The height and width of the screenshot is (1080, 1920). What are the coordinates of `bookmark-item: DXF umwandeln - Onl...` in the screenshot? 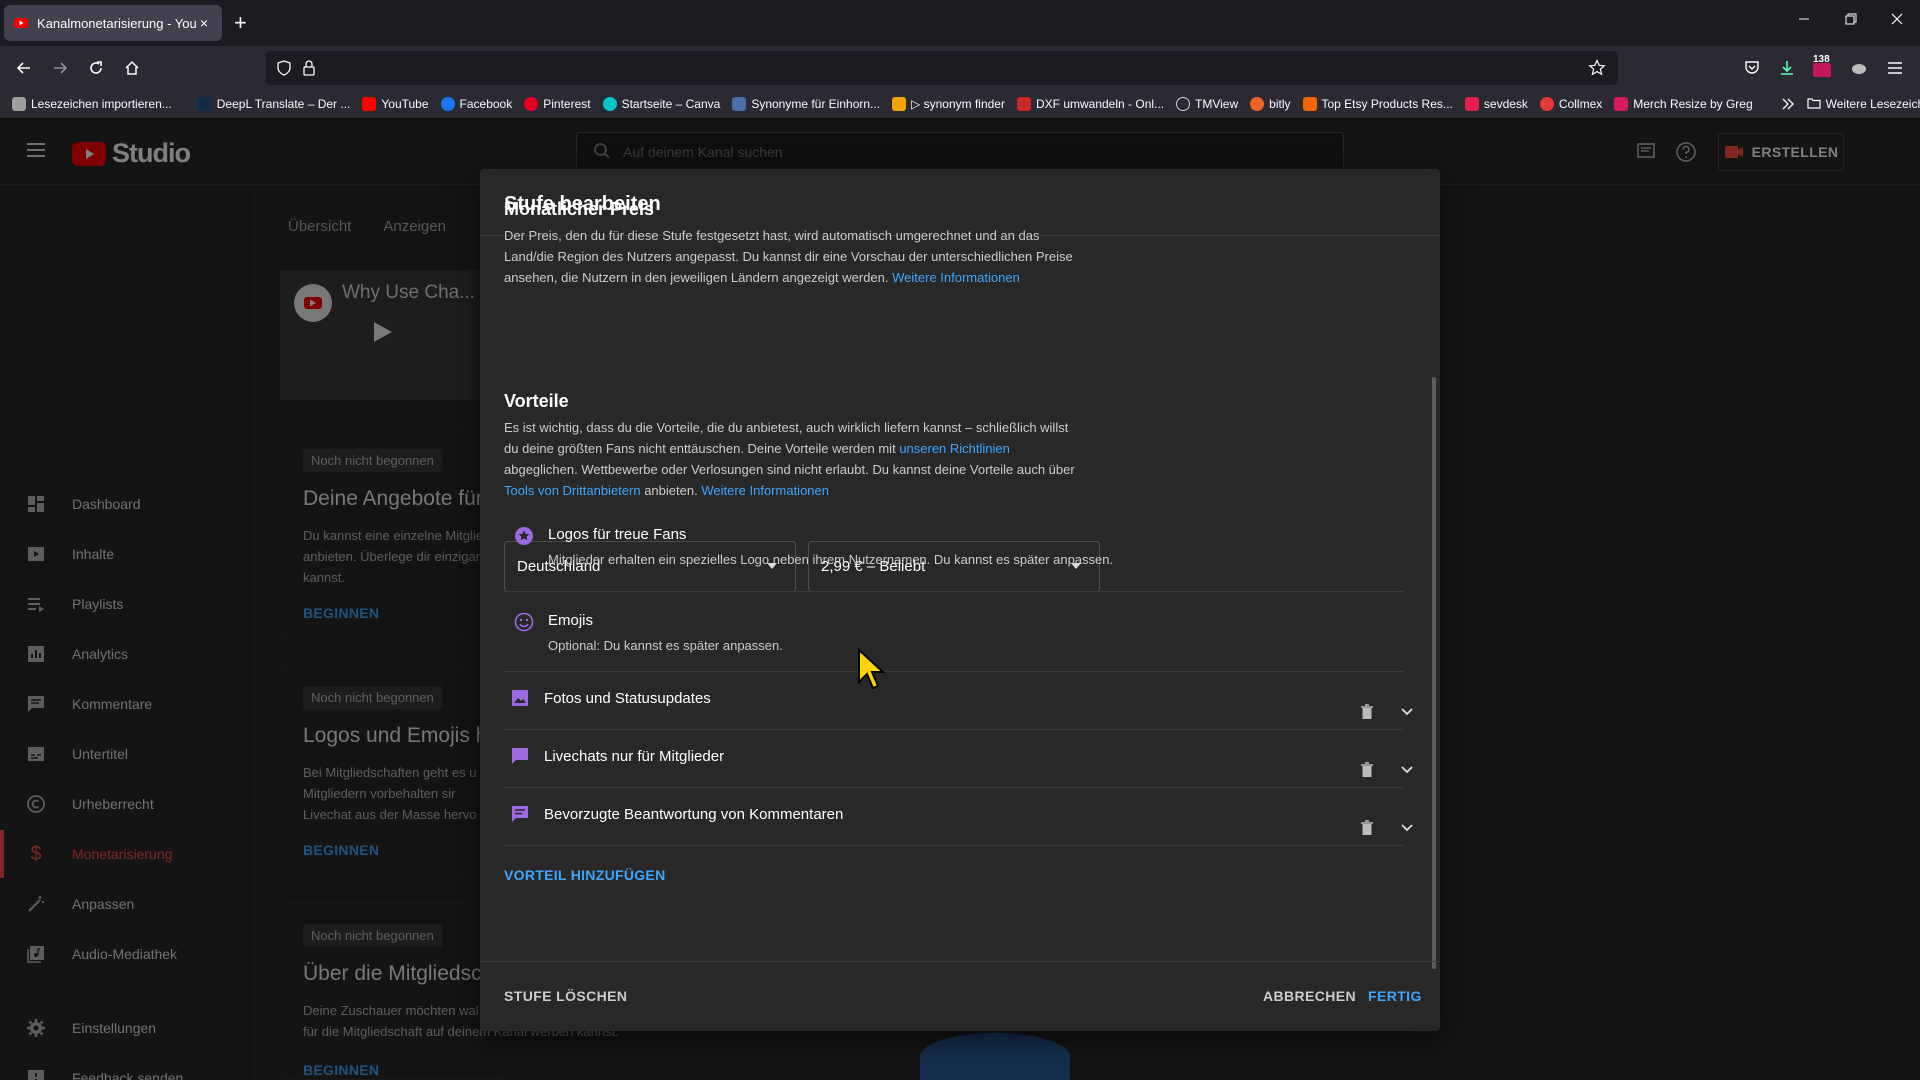 It's located at (1090, 104).